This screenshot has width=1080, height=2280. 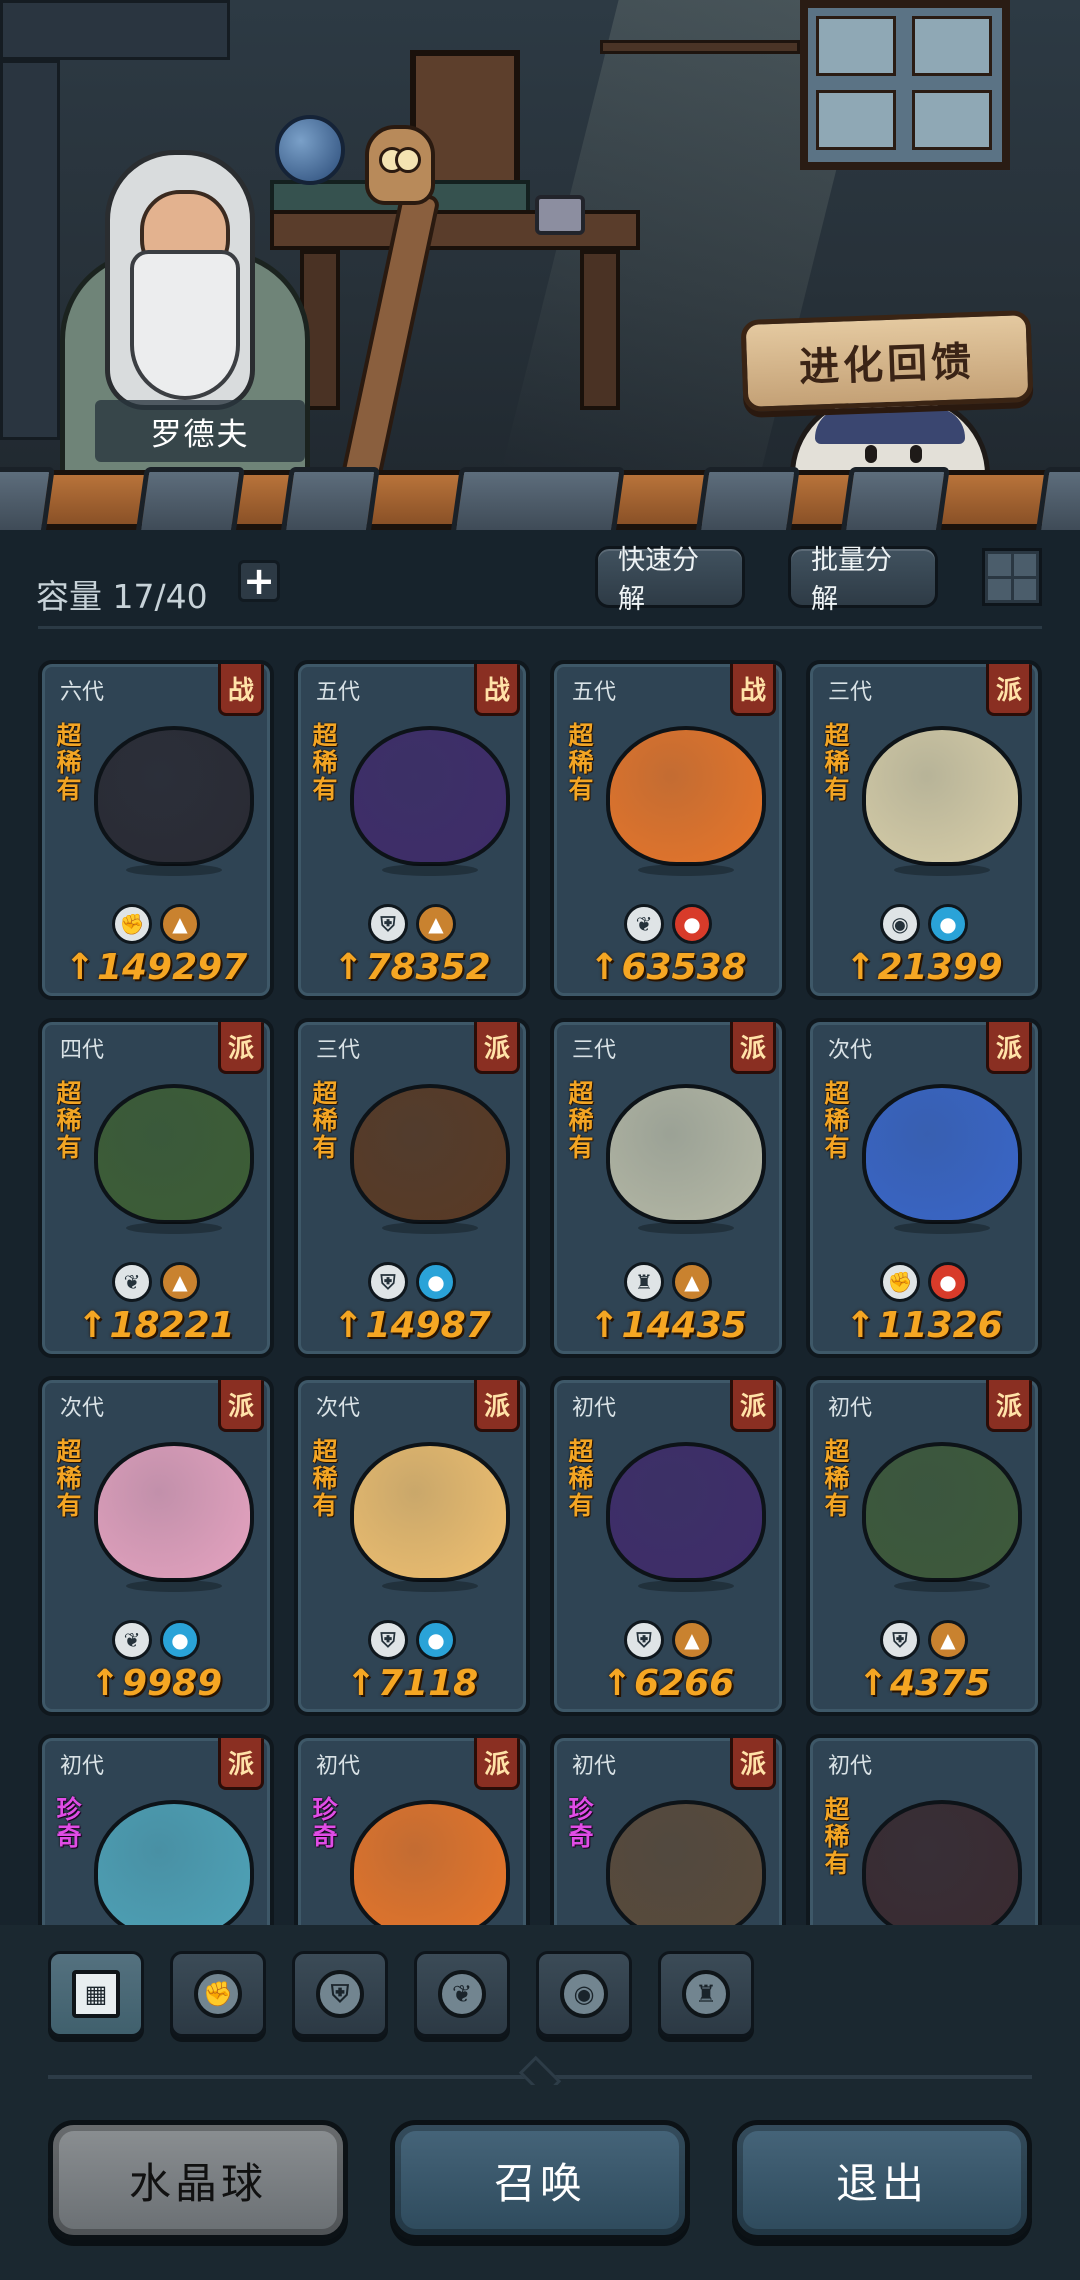 What do you see at coordinates (122, 596) in the screenshot?
I see `capacity-label: 容量 17/40` at bounding box center [122, 596].